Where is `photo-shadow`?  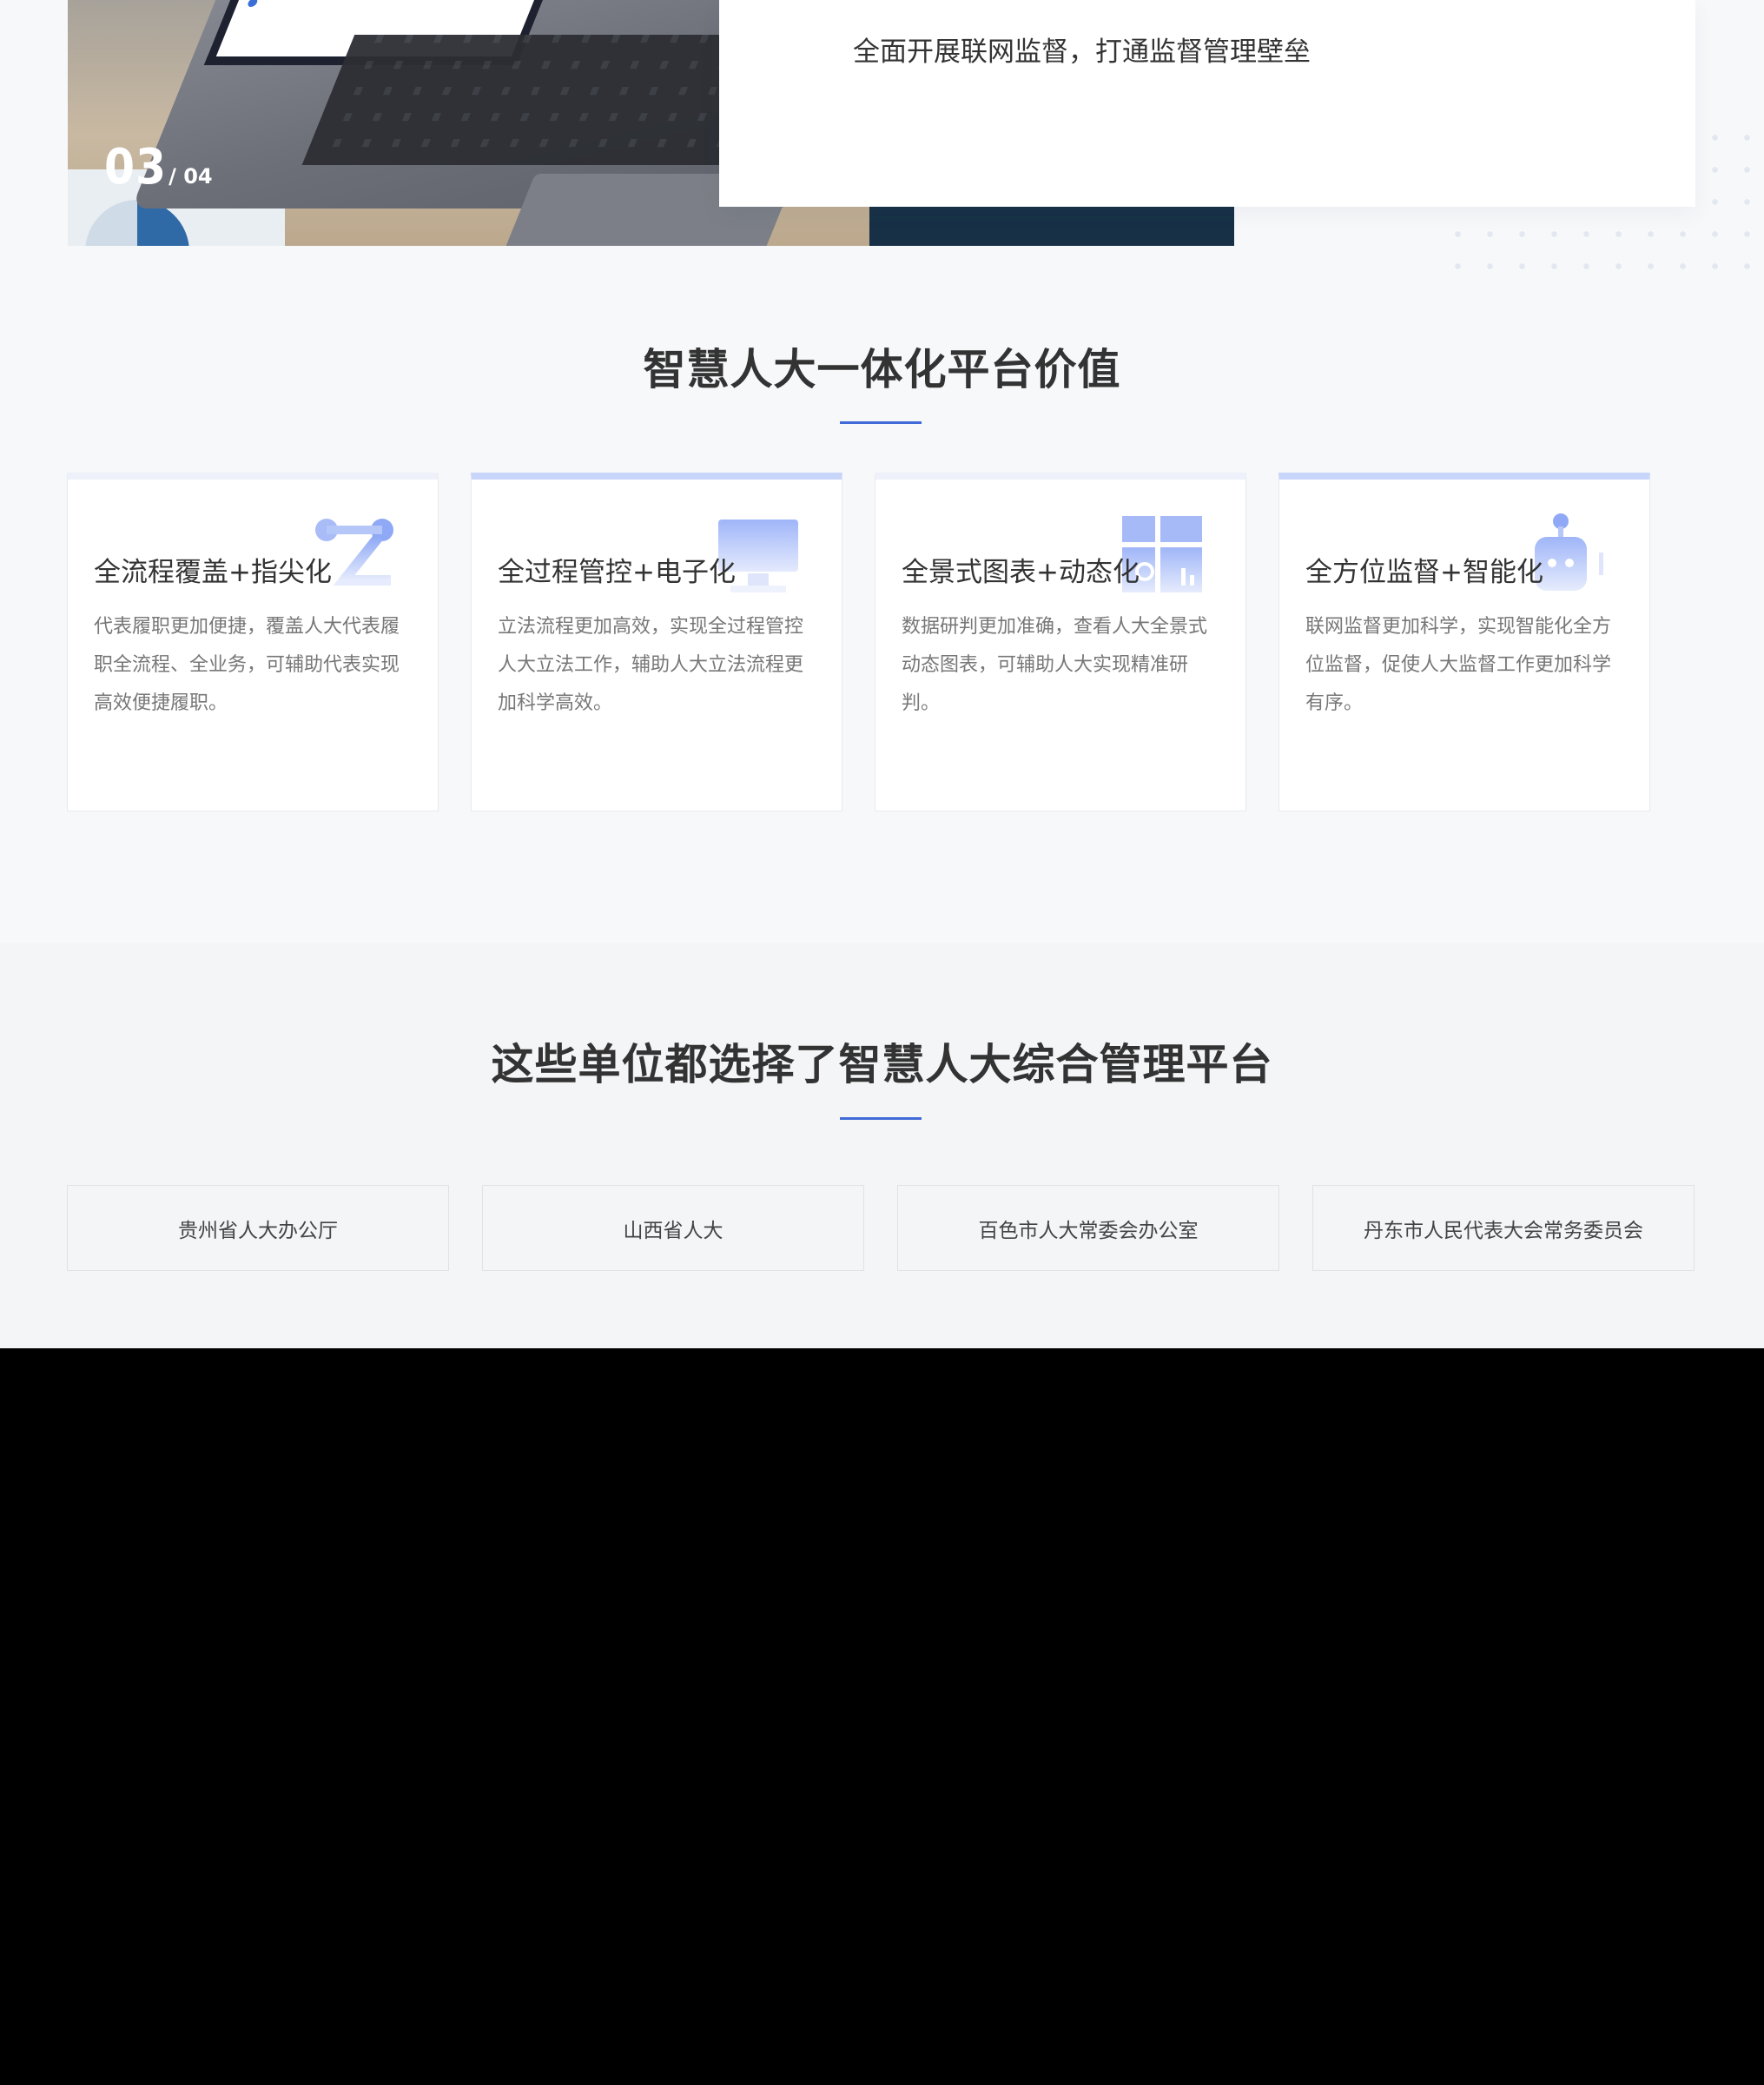
photo-shadow is located at coordinates (1052, 226).